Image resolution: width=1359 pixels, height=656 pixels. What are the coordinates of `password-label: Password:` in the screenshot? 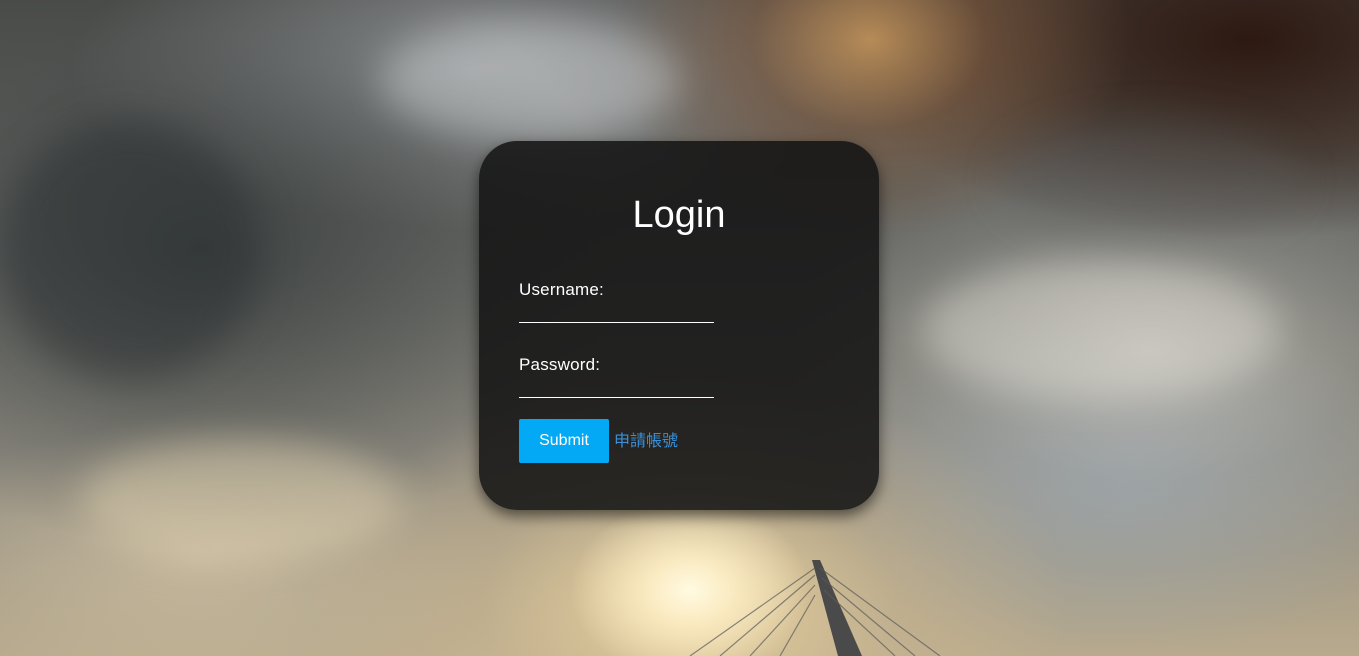 It's located at (560, 364).